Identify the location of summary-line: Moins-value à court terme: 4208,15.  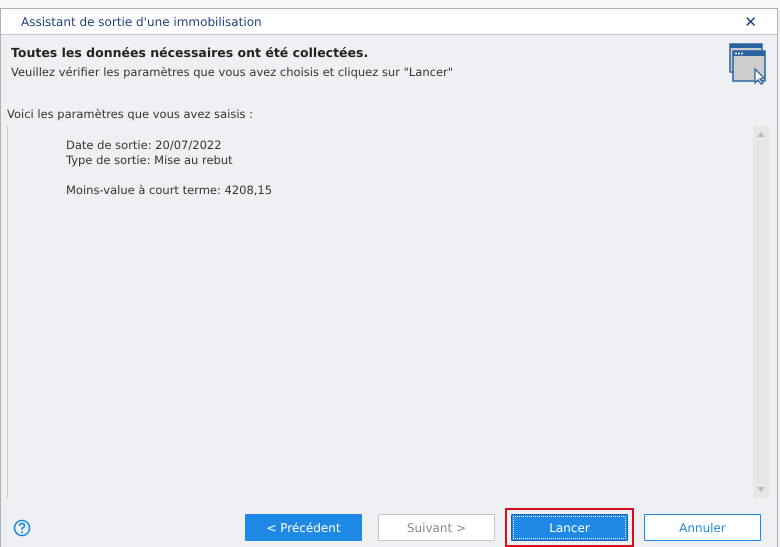
(169, 190).